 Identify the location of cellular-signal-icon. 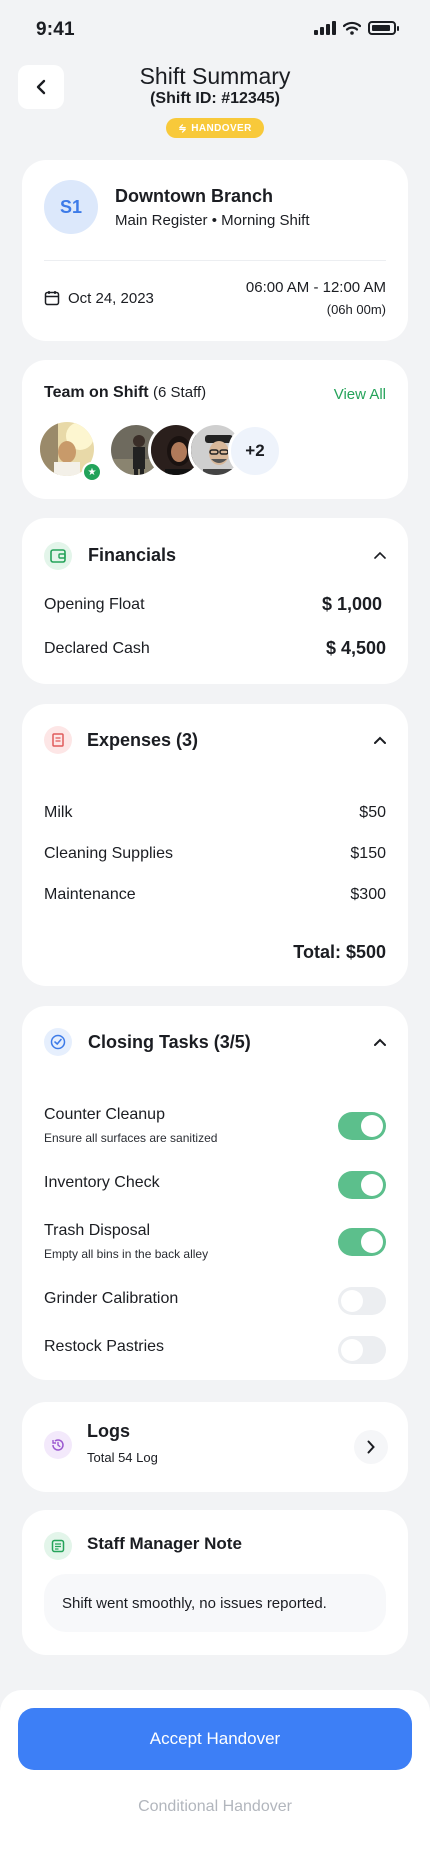
(325, 28).